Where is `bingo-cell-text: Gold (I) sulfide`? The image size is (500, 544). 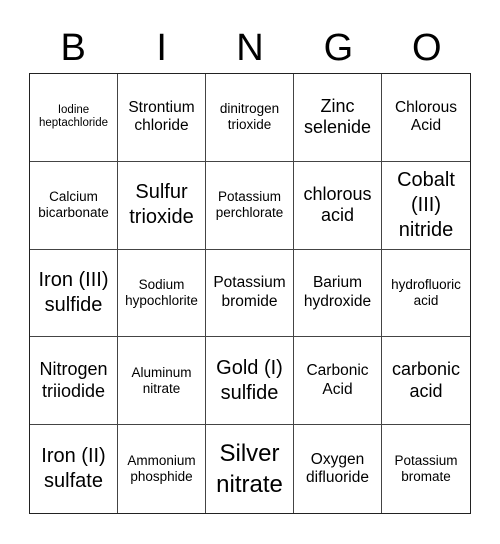 bingo-cell-text: Gold (I) sulfide is located at coordinates (249, 380).